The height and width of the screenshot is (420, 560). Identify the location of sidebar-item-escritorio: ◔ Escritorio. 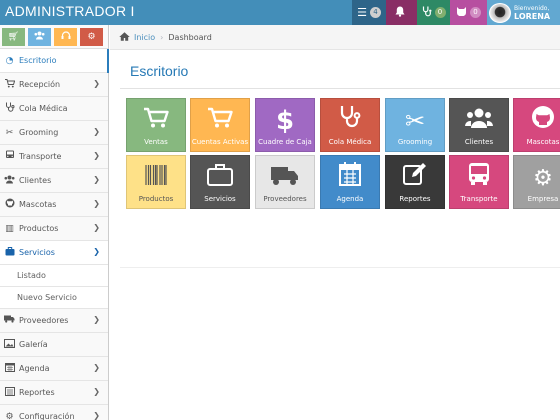
(54, 61).